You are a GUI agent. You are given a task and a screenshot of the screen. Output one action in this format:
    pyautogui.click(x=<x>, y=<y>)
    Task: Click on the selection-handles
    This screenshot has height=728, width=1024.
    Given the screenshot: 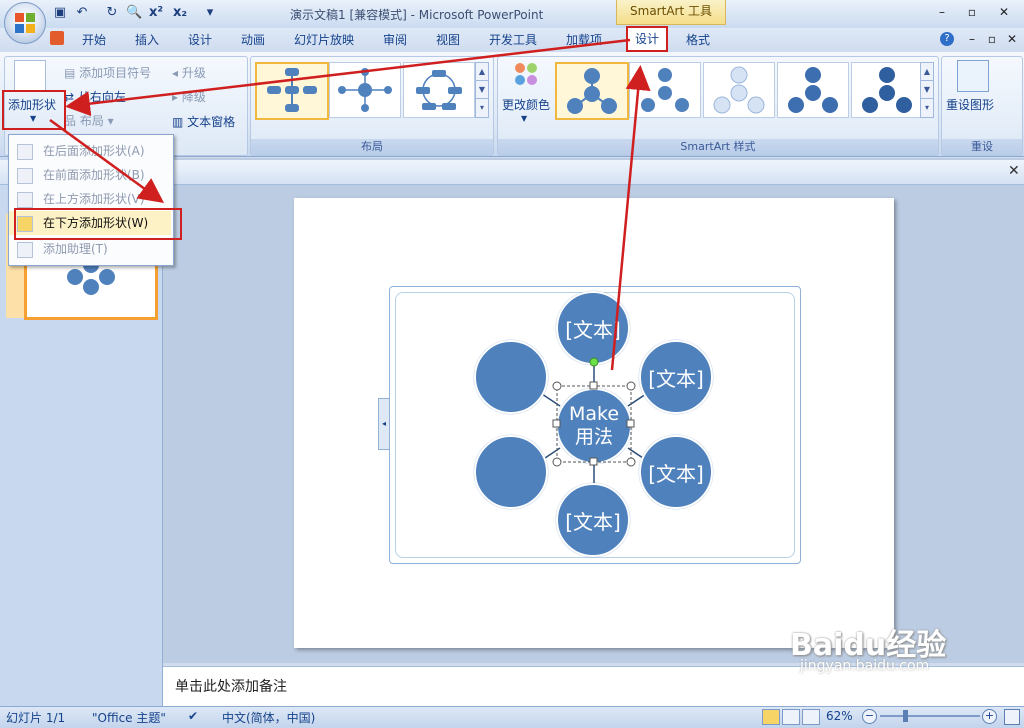 What is the action you would take?
    pyautogui.click(x=594, y=412)
    